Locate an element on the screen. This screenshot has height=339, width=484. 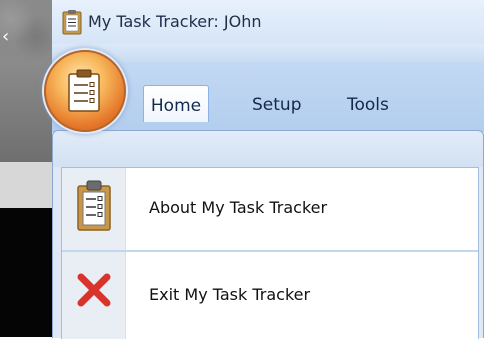
background-window: ‹ ■■ st is located at coordinates (26, 168).